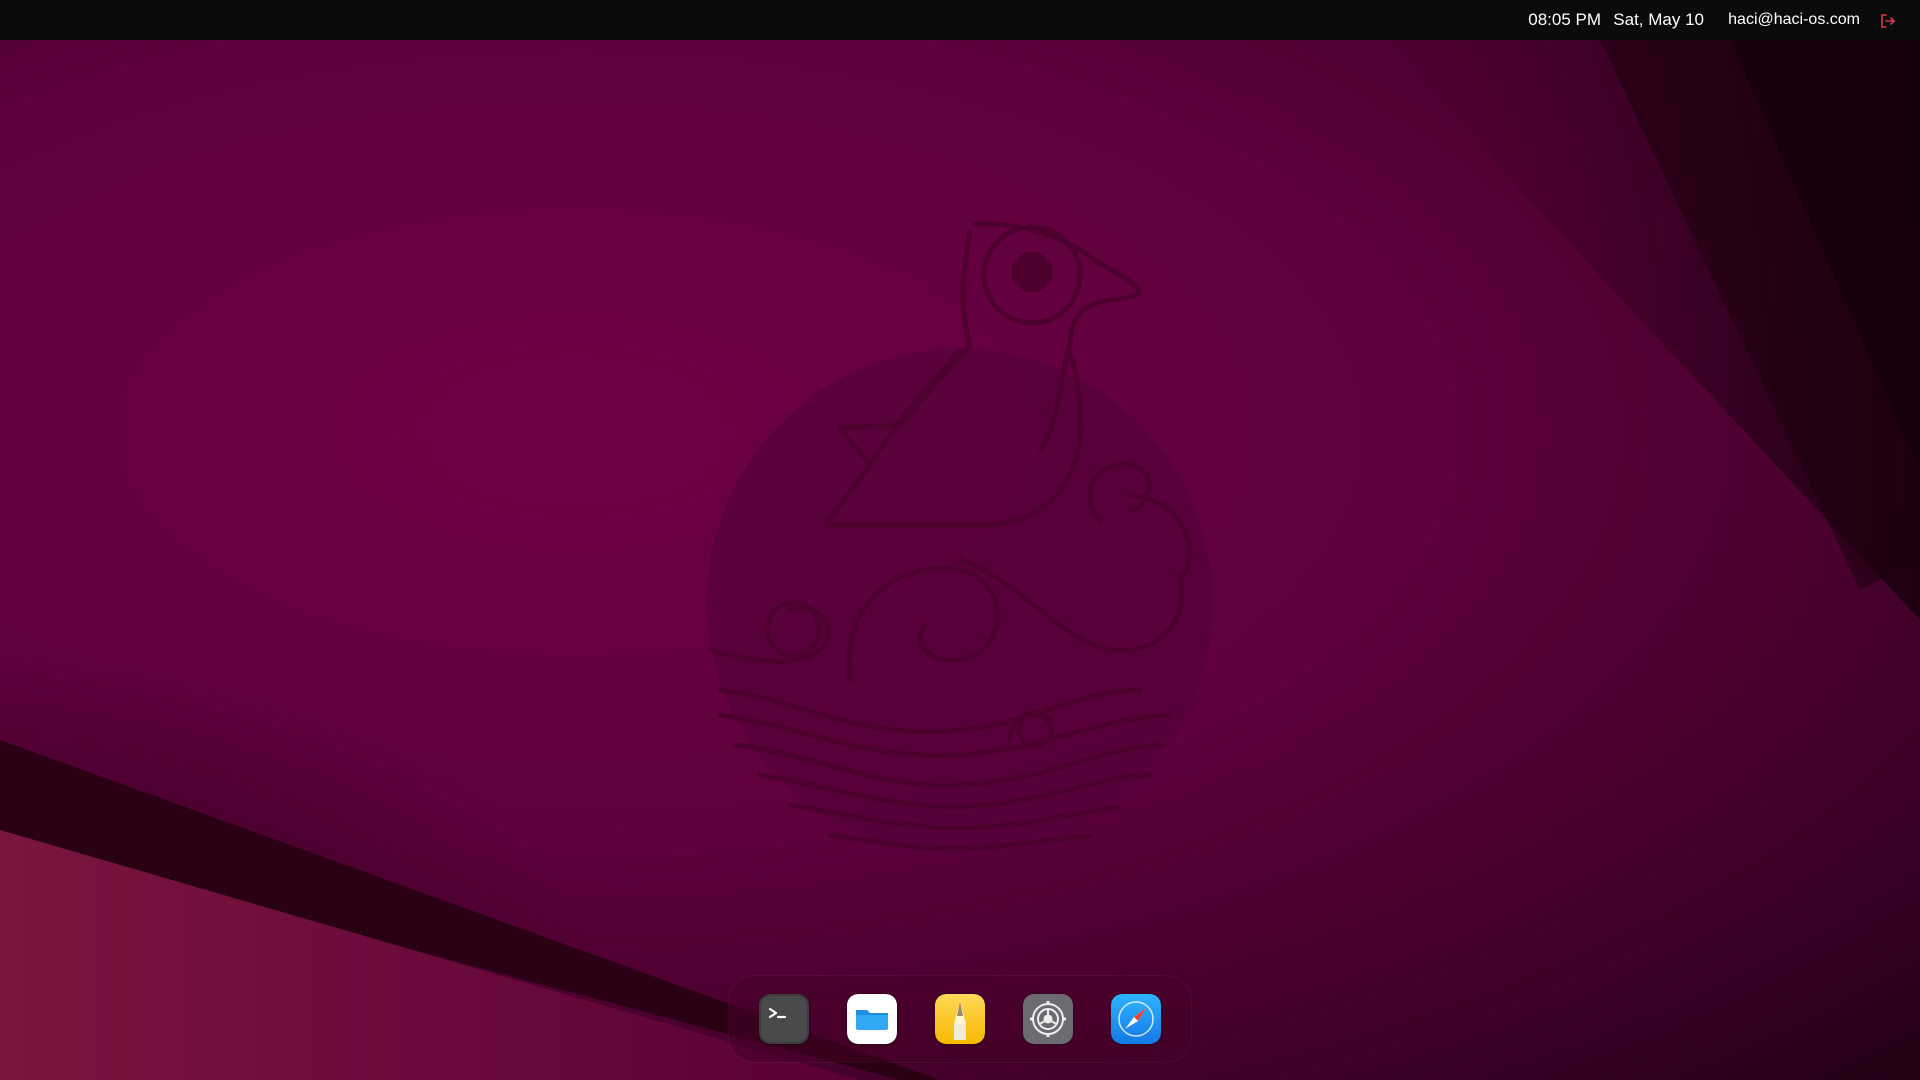  What do you see at coordinates (1658, 20) in the screenshot?
I see `date: Sat, May 10` at bounding box center [1658, 20].